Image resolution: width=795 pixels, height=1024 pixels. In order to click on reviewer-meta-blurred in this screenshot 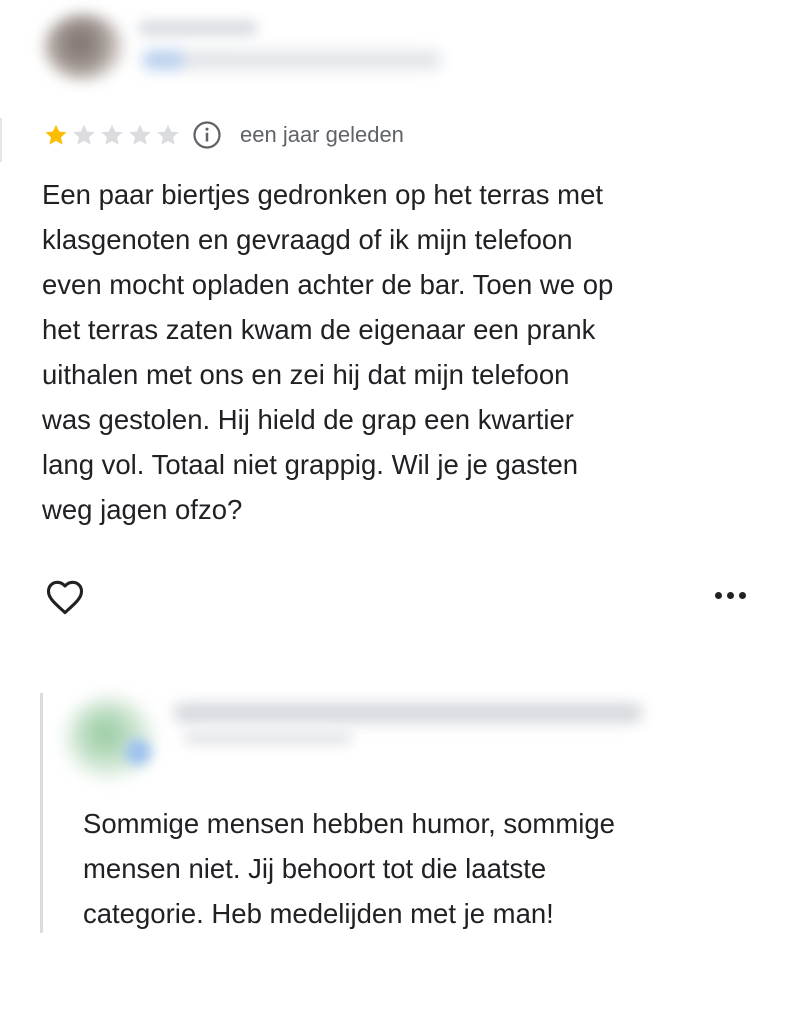, I will do `click(292, 60)`.